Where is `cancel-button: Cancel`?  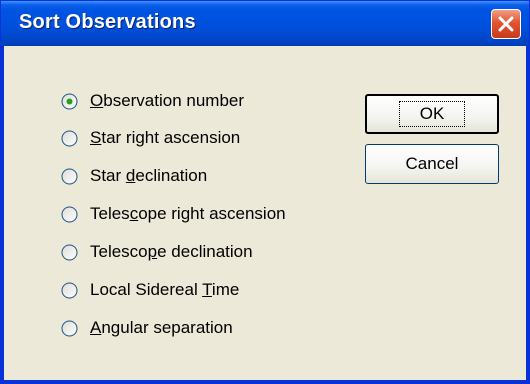
cancel-button: Cancel is located at coordinates (432, 164).